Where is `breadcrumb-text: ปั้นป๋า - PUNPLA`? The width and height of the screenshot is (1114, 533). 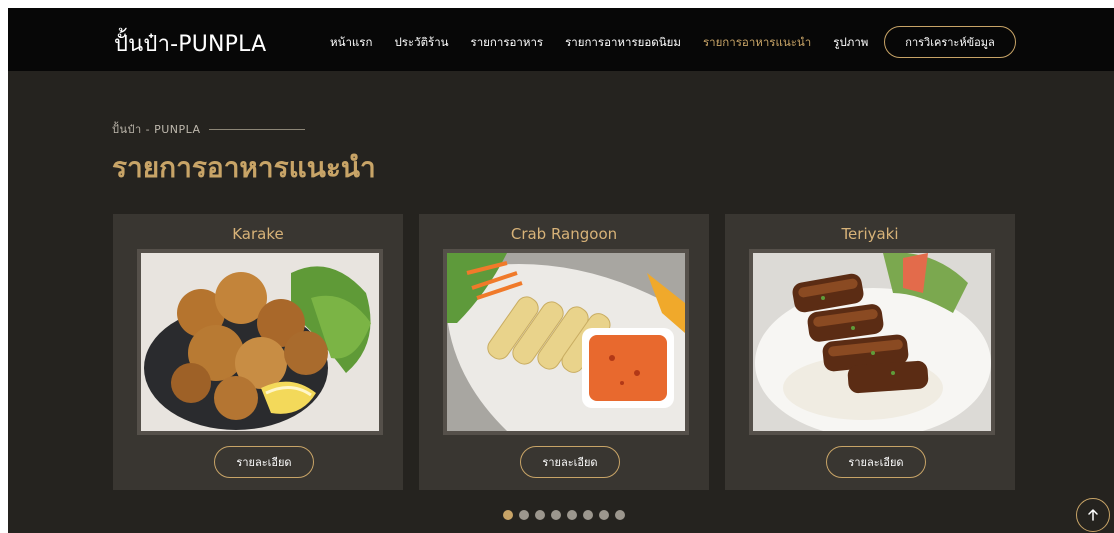 breadcrumb-text: ปั้นป๋า - PUNPLA is located at coordinates (156, 129).